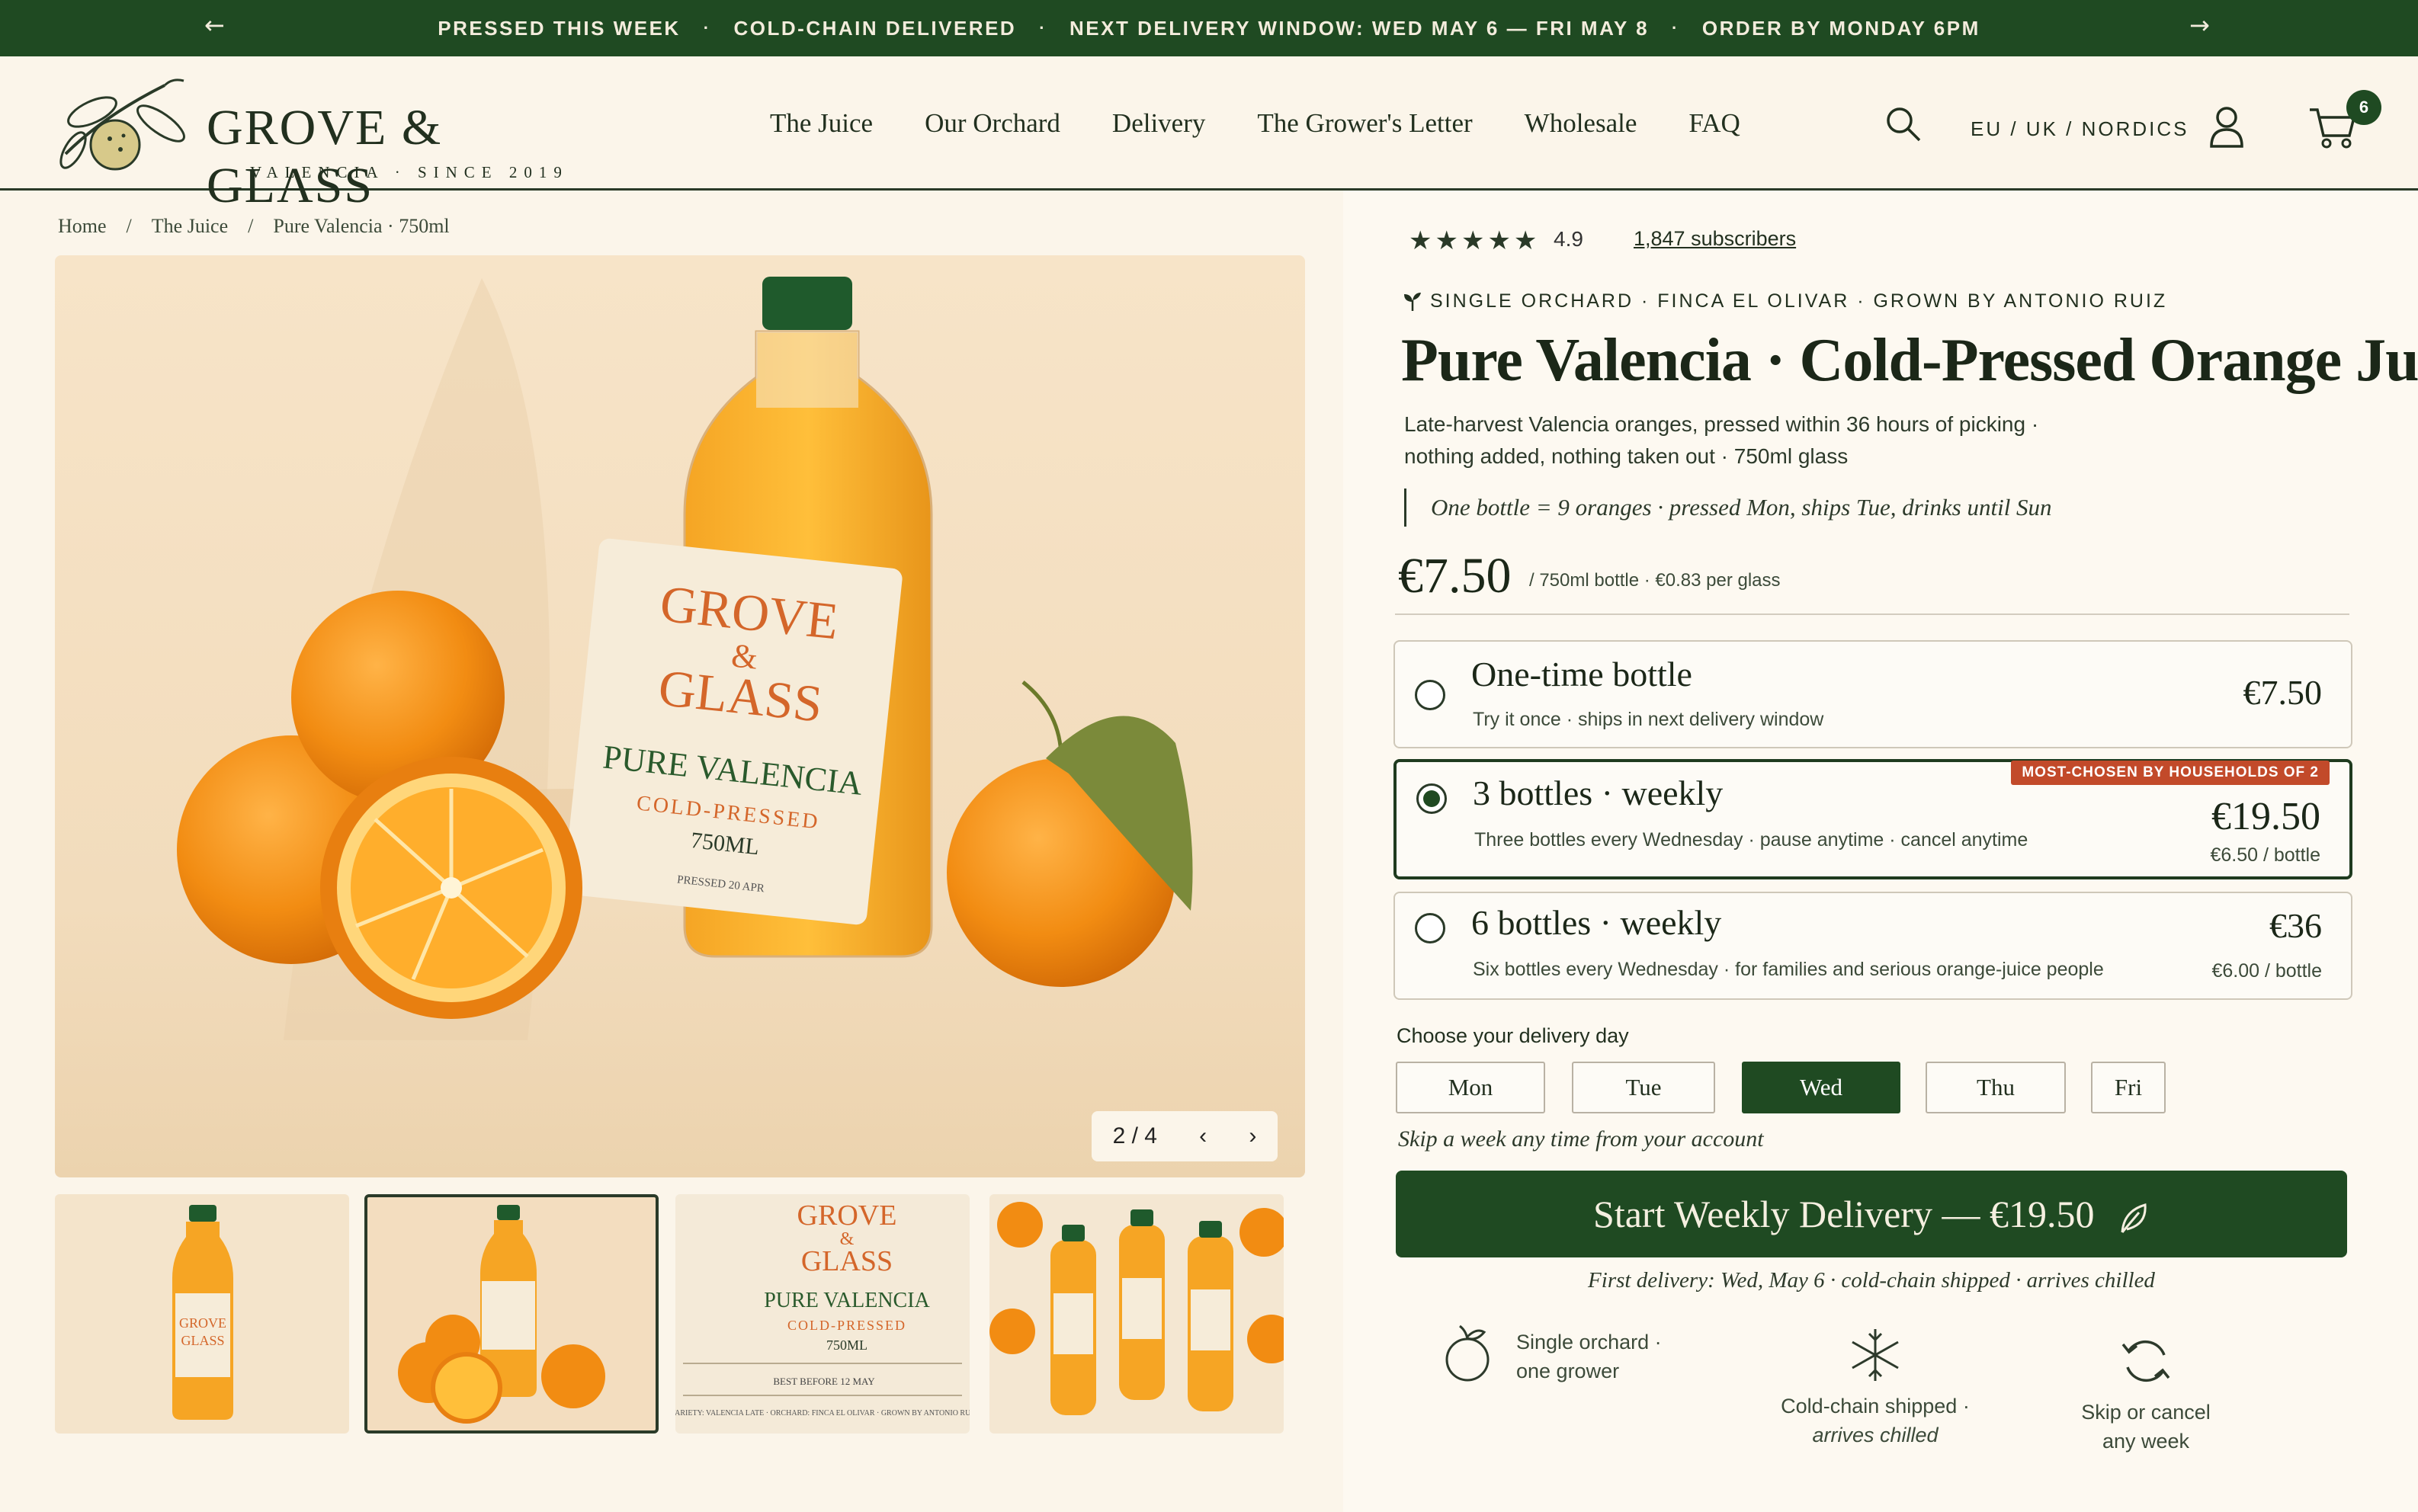  What do you see at coordinates (2266, 971) in the screenshot?
I see `plan-unit-price: €6.00 / bottle` at bounding box center [2266, 971].